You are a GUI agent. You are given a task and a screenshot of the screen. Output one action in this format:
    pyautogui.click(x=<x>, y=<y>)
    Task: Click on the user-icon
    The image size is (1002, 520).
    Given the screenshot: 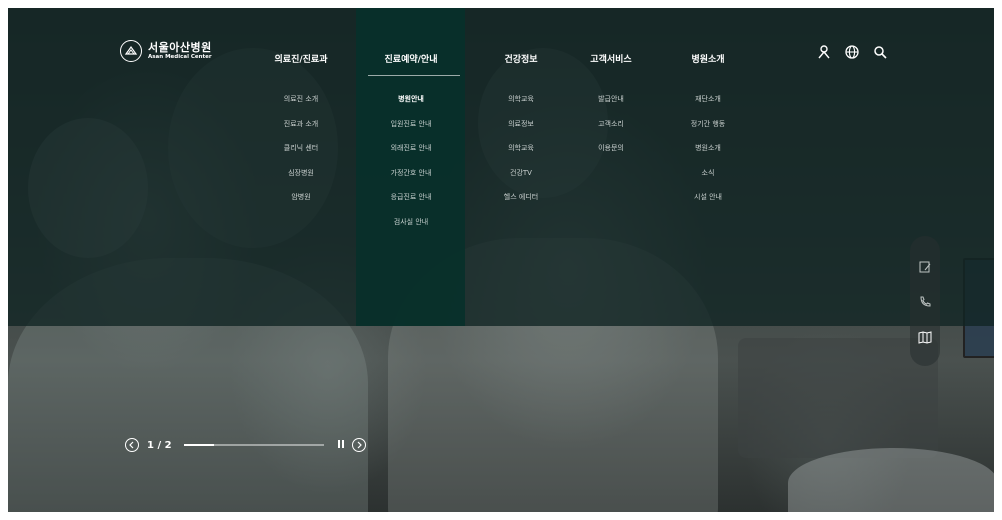 What is the action you would take?
    pyautogui.click(x=824, y=52)
    